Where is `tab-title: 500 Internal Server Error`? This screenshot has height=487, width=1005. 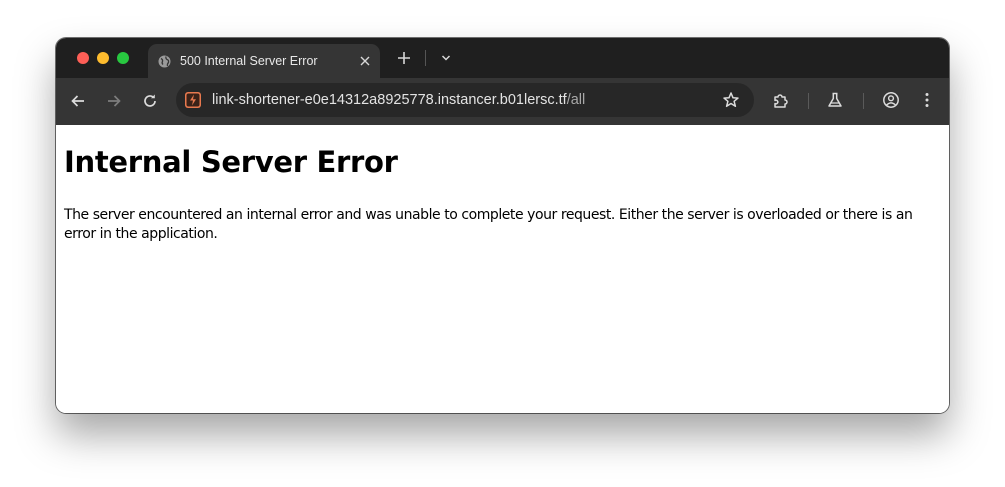
tab-title: 500 Internal Server Error is located at coordinates (249, 61).